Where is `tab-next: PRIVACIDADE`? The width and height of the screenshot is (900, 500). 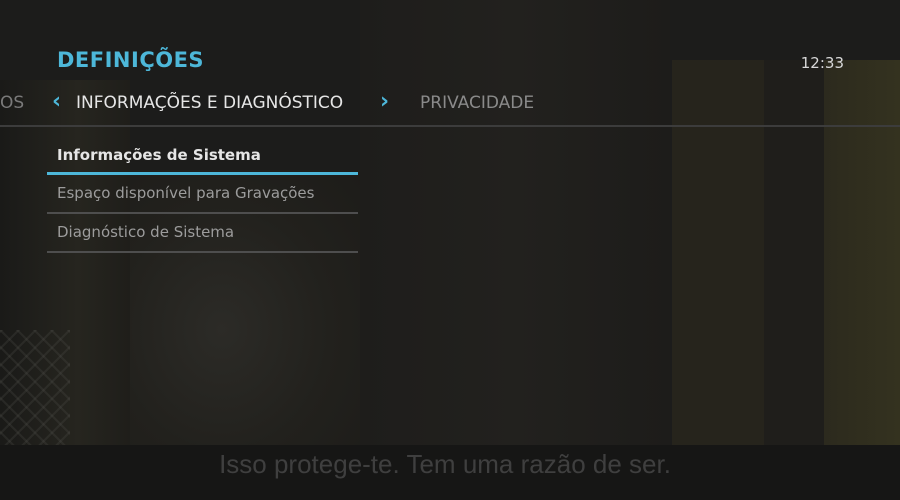 tab-next: PRIVACIDADE is located at coordinates (477, 103).